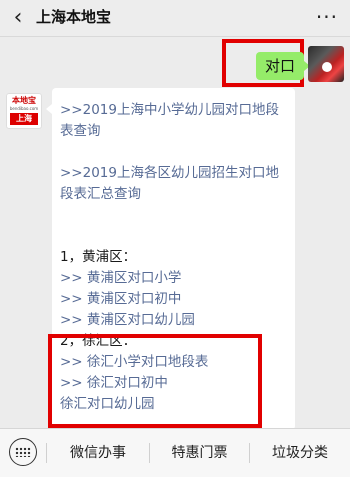 This screenshot has width=350, height=477. I want to click on message-link: >>2019上海中小学幼儿园对口地段, so click(173, 110).